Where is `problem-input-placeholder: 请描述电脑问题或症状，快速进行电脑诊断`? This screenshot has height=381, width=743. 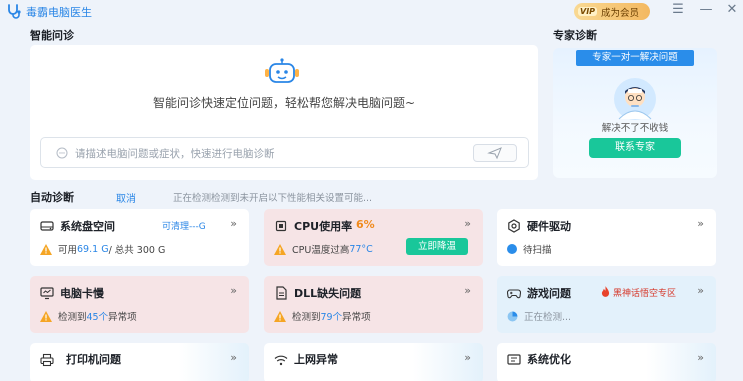
problem-input-placeholder: 请描述电脑问题或症状，快速进行电脑诊断 is located at coordinates (175, 154).